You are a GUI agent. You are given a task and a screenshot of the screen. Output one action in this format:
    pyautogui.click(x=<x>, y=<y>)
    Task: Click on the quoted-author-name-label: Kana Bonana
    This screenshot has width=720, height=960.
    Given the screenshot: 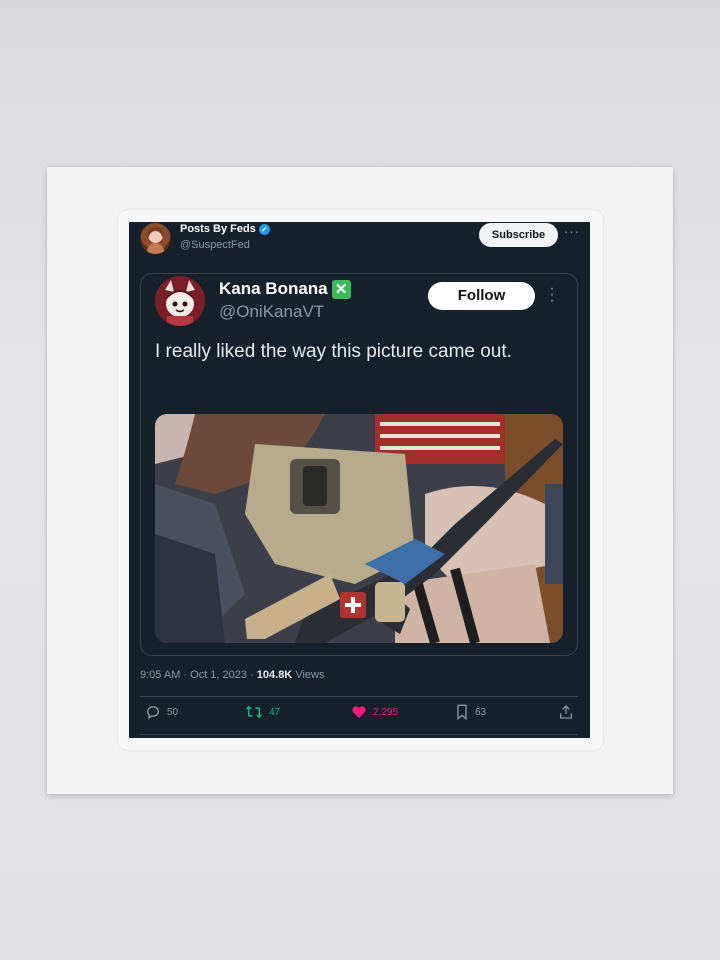 What is the action you would take?
    pyautogui.click(x=273, y=288)
    